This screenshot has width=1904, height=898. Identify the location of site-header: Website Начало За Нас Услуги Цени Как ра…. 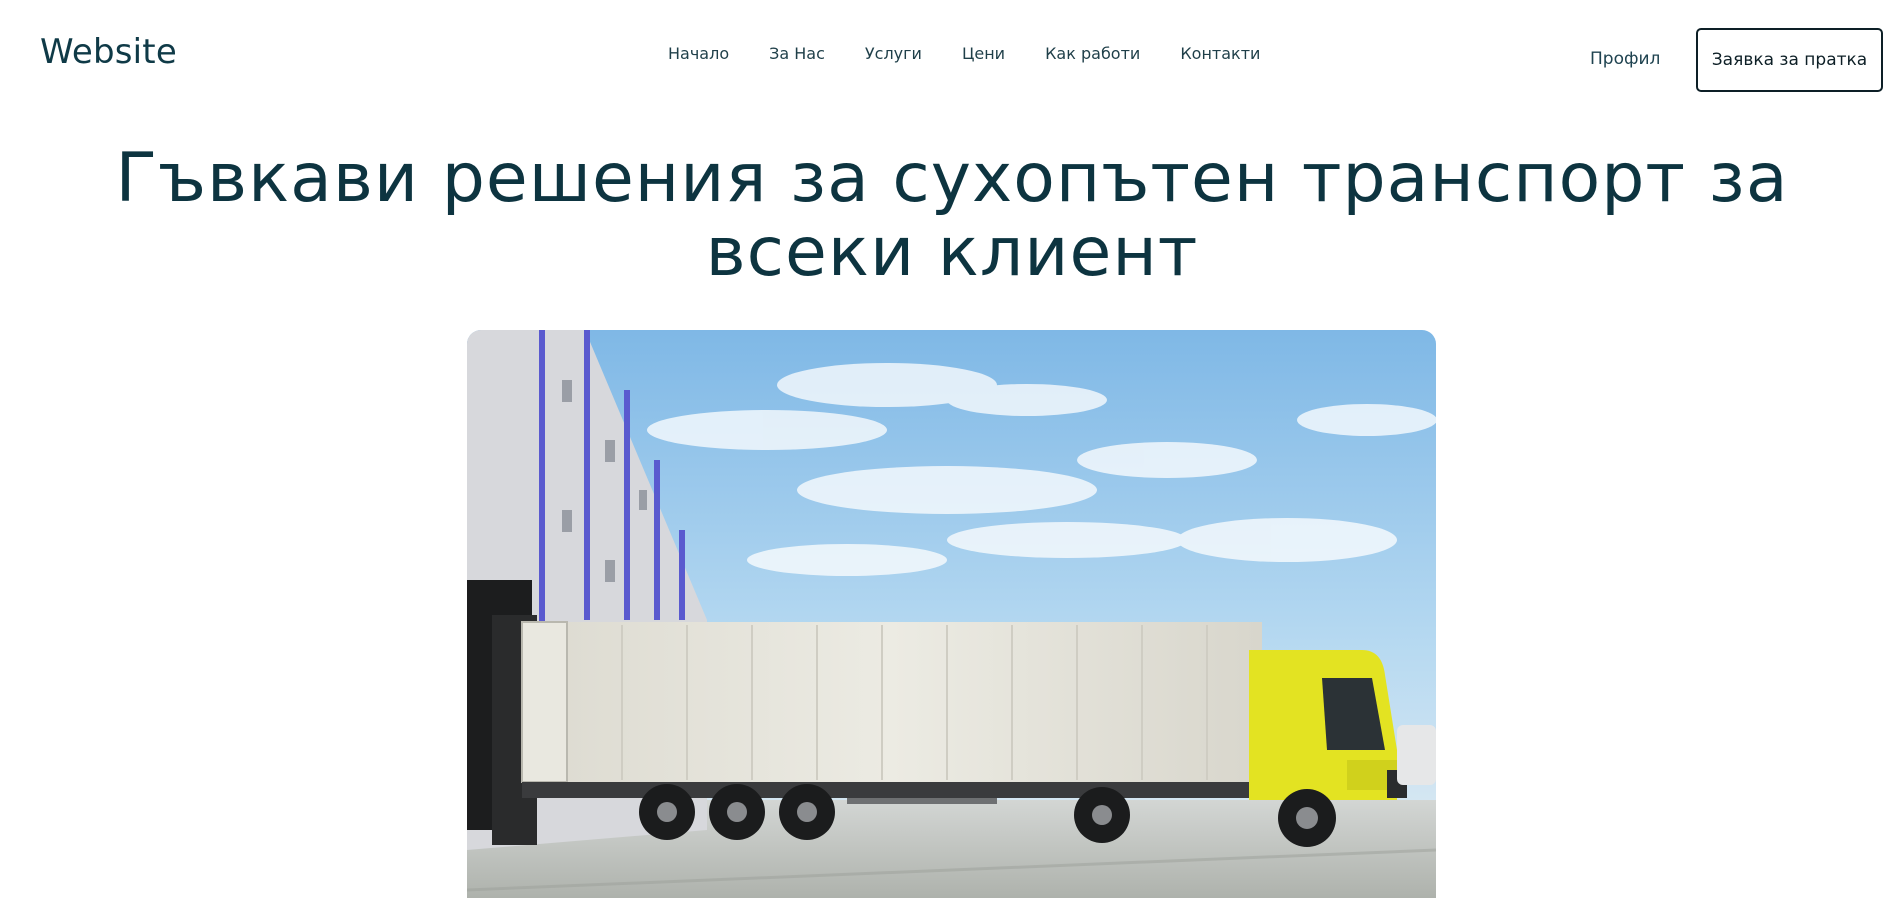
(952, 55).